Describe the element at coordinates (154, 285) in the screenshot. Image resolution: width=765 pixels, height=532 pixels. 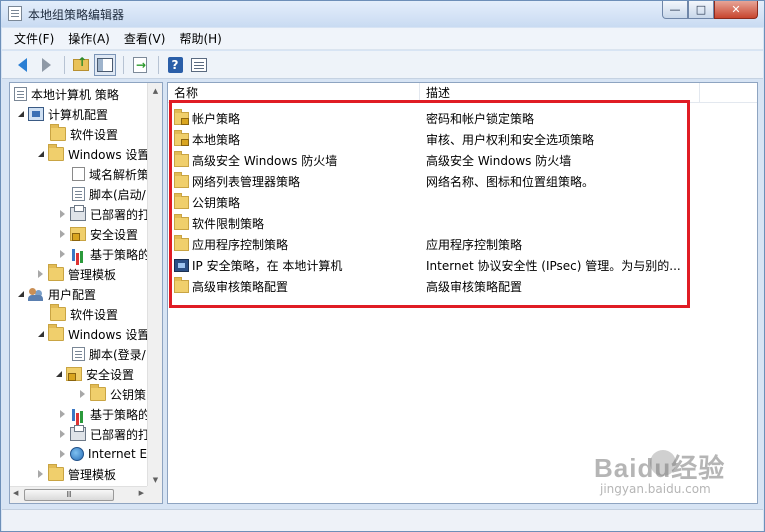
I see `tree-vertical-scrollbar: ▲ ▼` at that location.